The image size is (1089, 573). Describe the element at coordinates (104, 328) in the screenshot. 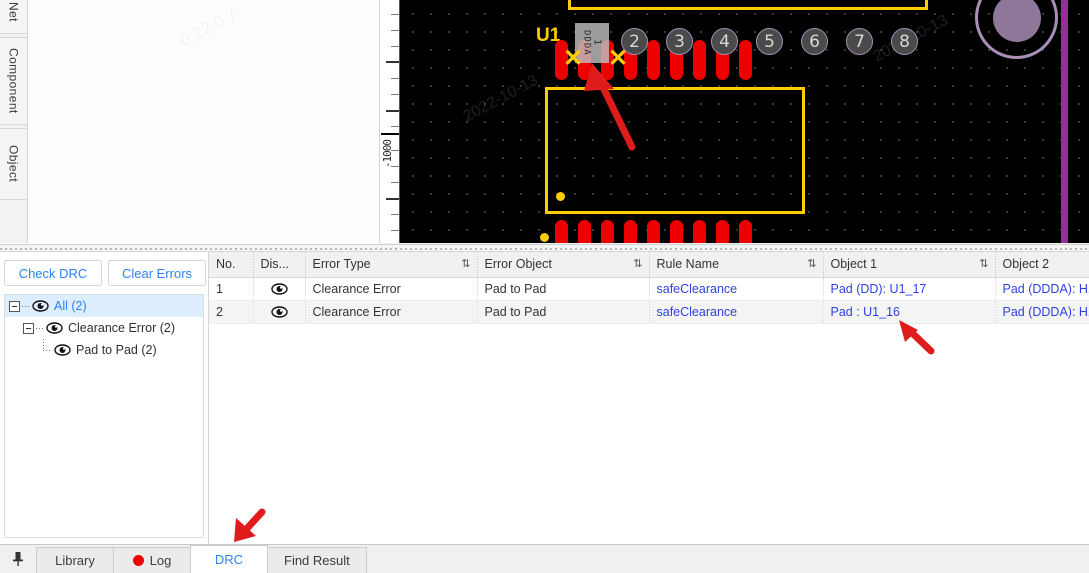

I see `tree-item-clearance-error: Clearance Error (2)` at that location.